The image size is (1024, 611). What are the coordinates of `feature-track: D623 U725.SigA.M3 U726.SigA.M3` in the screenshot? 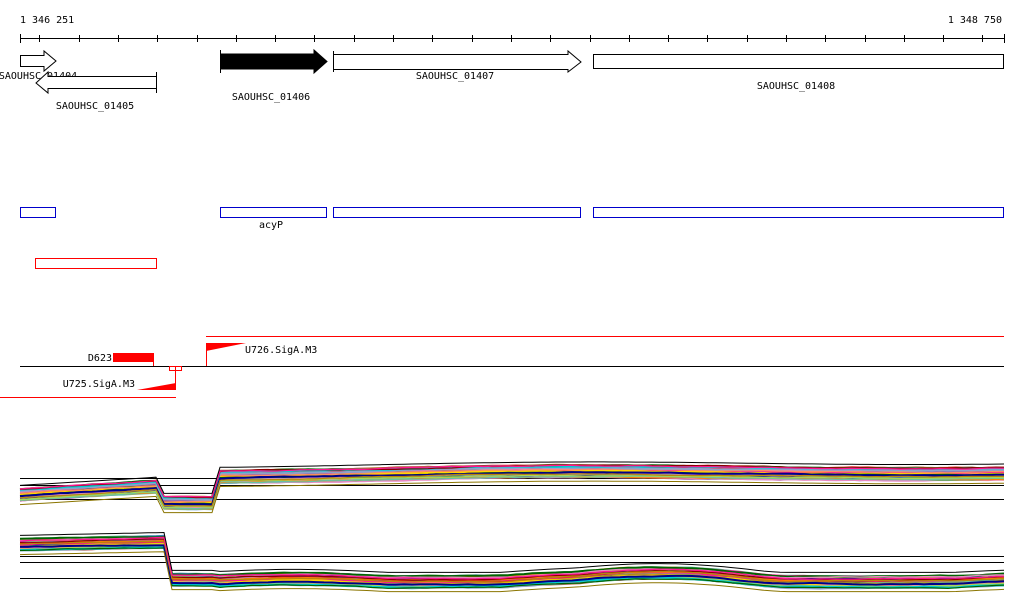 It's located at (502, 367).